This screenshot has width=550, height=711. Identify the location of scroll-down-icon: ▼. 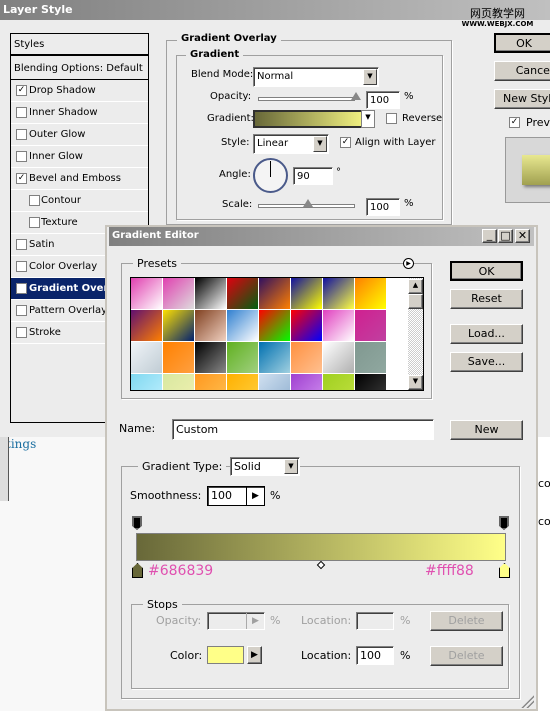
(415, 382).